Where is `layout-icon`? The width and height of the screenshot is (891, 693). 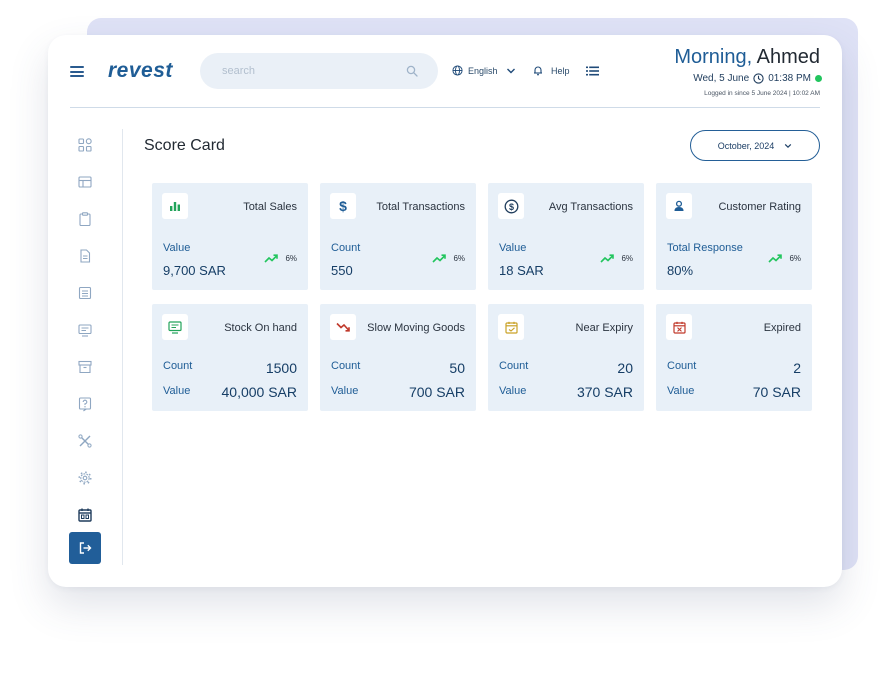 layout-icon is located at coordinates (85, 182).